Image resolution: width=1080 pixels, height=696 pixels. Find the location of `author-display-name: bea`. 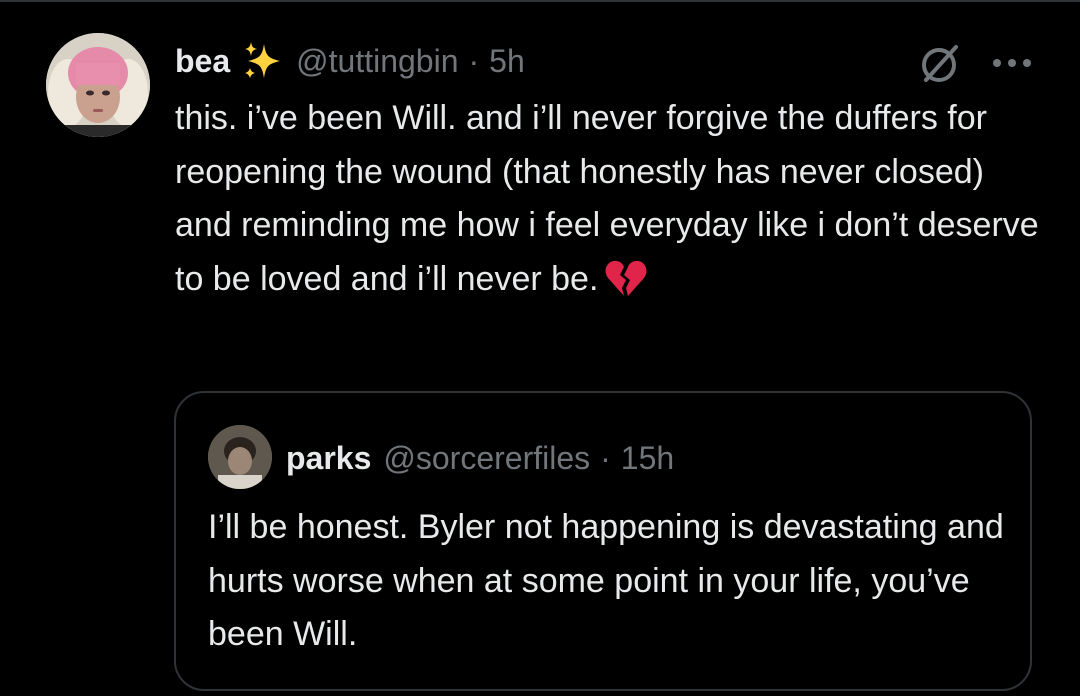

author-display-name: bea is located at coordinates (202, 61).